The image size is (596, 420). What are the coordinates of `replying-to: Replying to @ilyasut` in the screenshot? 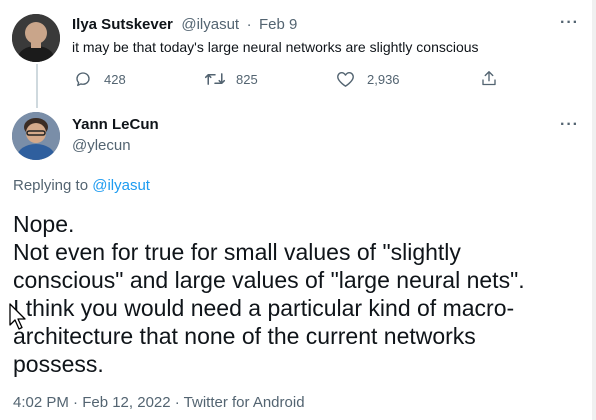 It's located at (81, 185).